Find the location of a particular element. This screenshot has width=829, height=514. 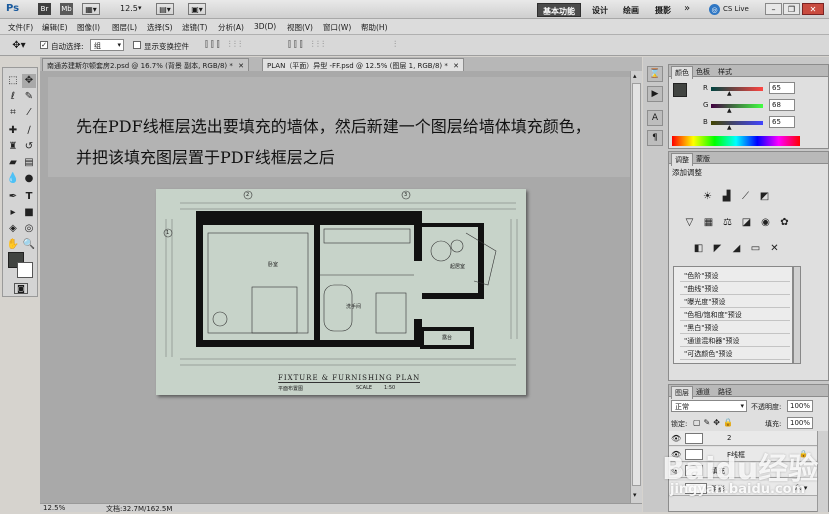

b-slider-track is located at coordinates (737, 123).